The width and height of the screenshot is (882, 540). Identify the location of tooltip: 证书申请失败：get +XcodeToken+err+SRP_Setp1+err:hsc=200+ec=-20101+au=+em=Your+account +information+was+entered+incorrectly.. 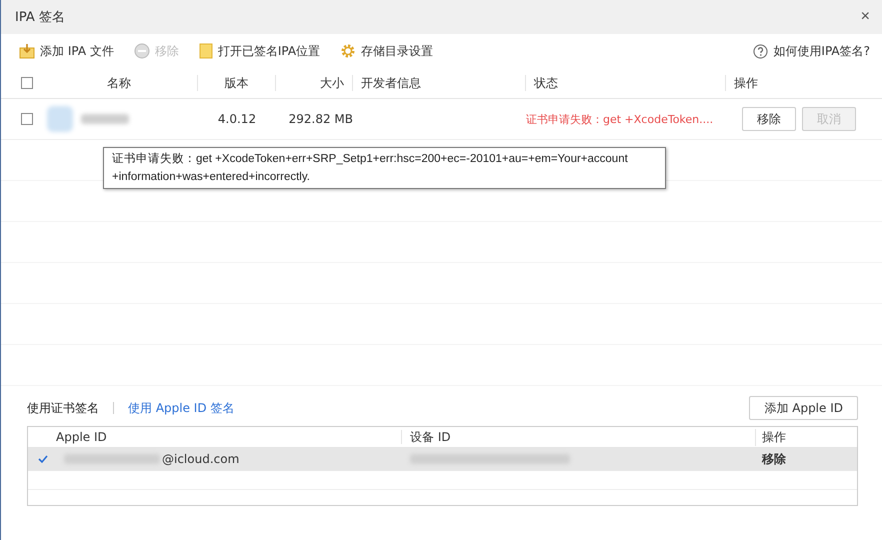
(384, 168).